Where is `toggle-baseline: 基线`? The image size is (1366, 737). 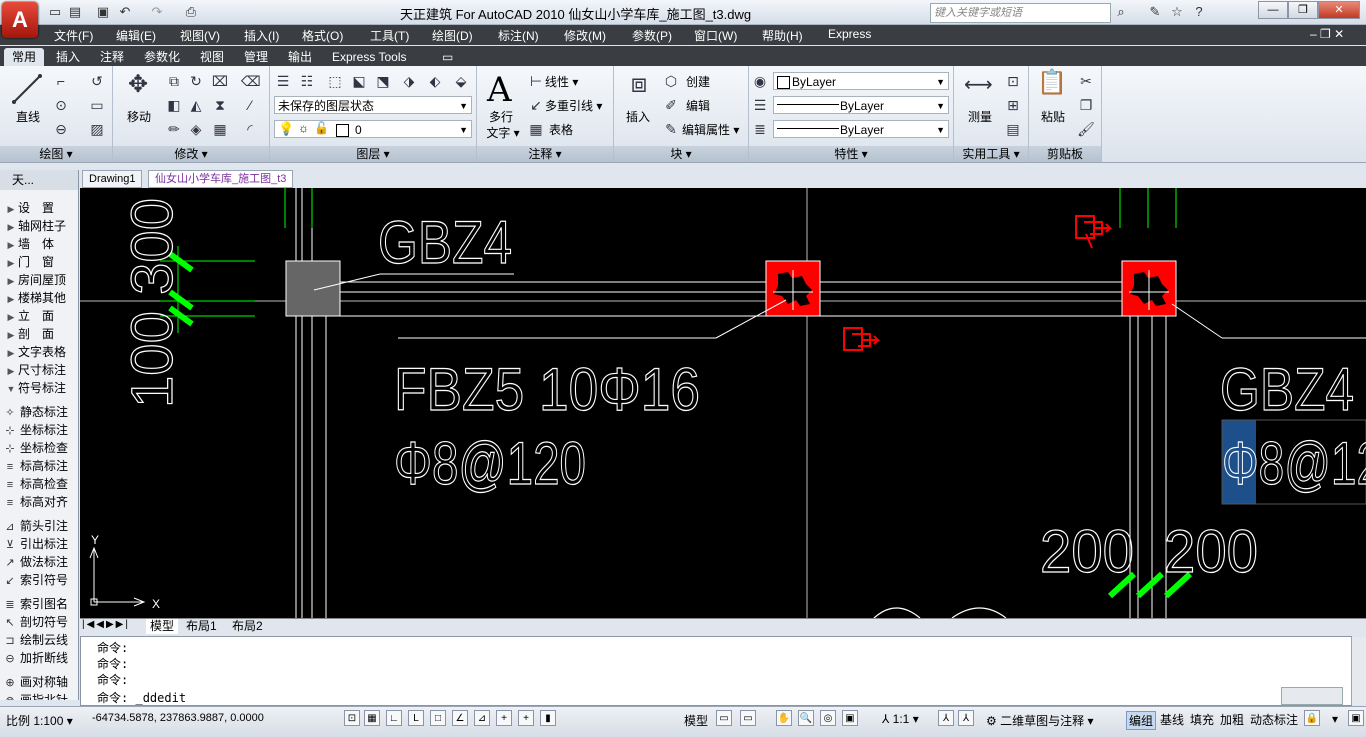
toggle-baseline: 基线 is located at coordinates (1172, 719).